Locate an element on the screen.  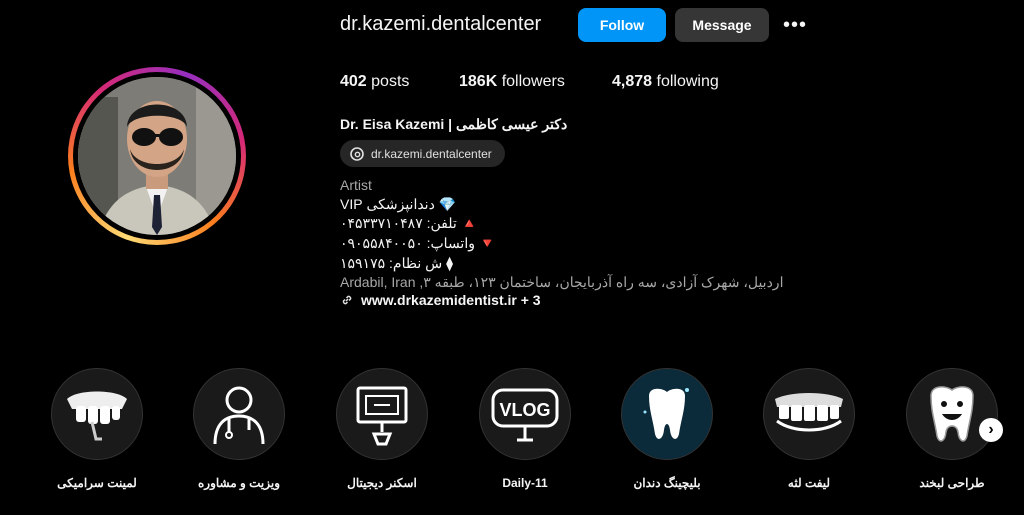
vlog-camera-icon: VLOG is located at coordinates (525, 415).